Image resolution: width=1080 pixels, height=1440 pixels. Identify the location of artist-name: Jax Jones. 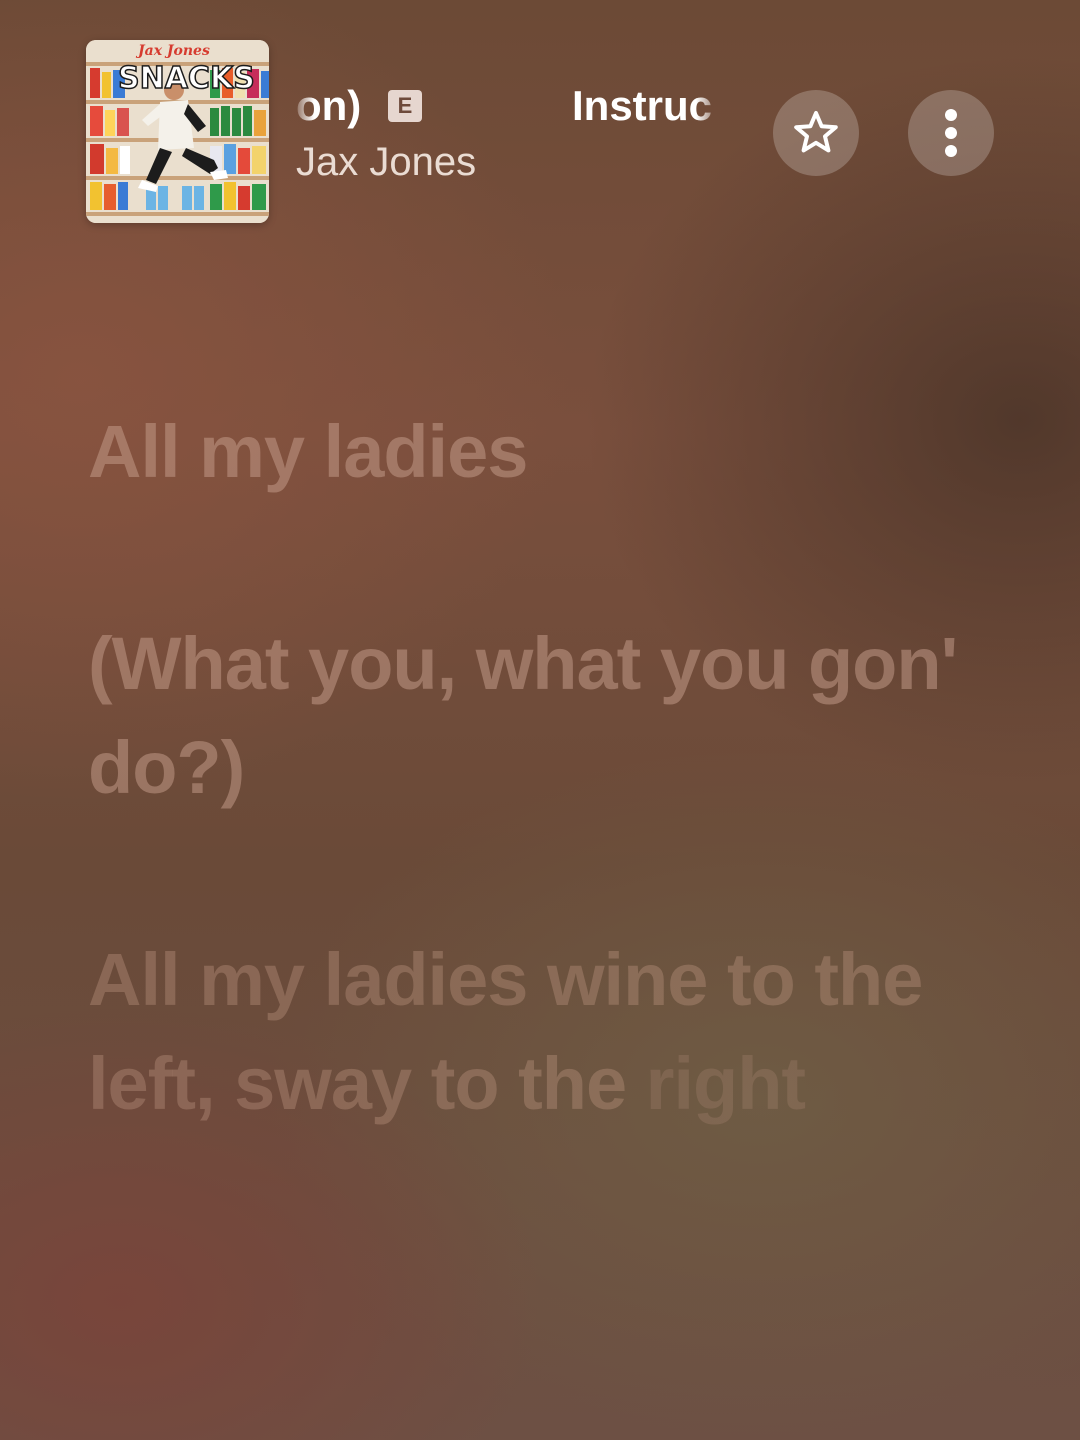
(386, 162).